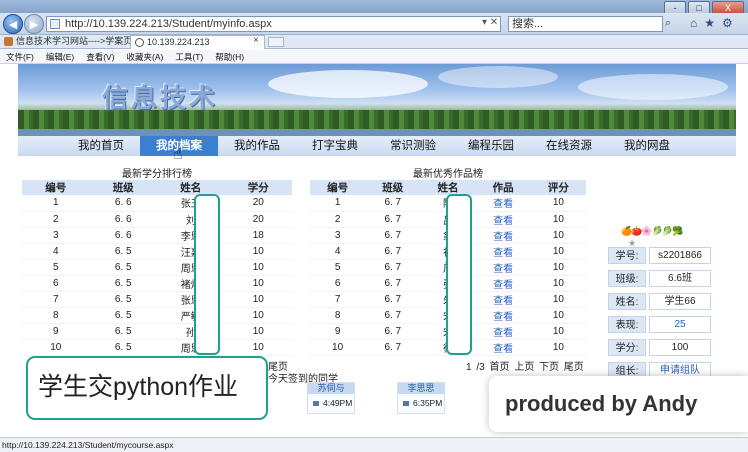 This screenshot has width=748, height=452. I want to click on table-cell: 18, so click(258, 235).